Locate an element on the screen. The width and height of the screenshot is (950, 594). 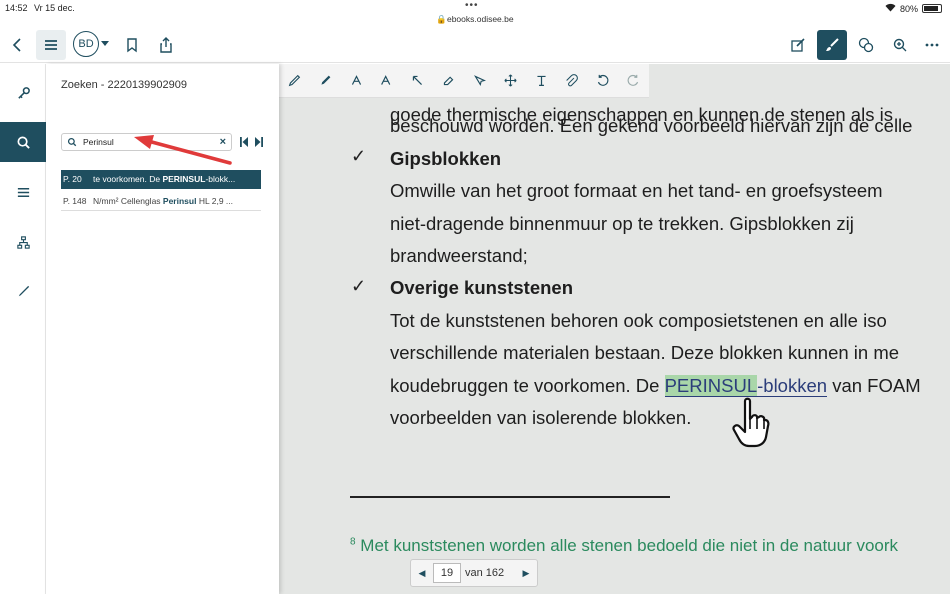
zoom-icon is located at coordinates (900, 45).